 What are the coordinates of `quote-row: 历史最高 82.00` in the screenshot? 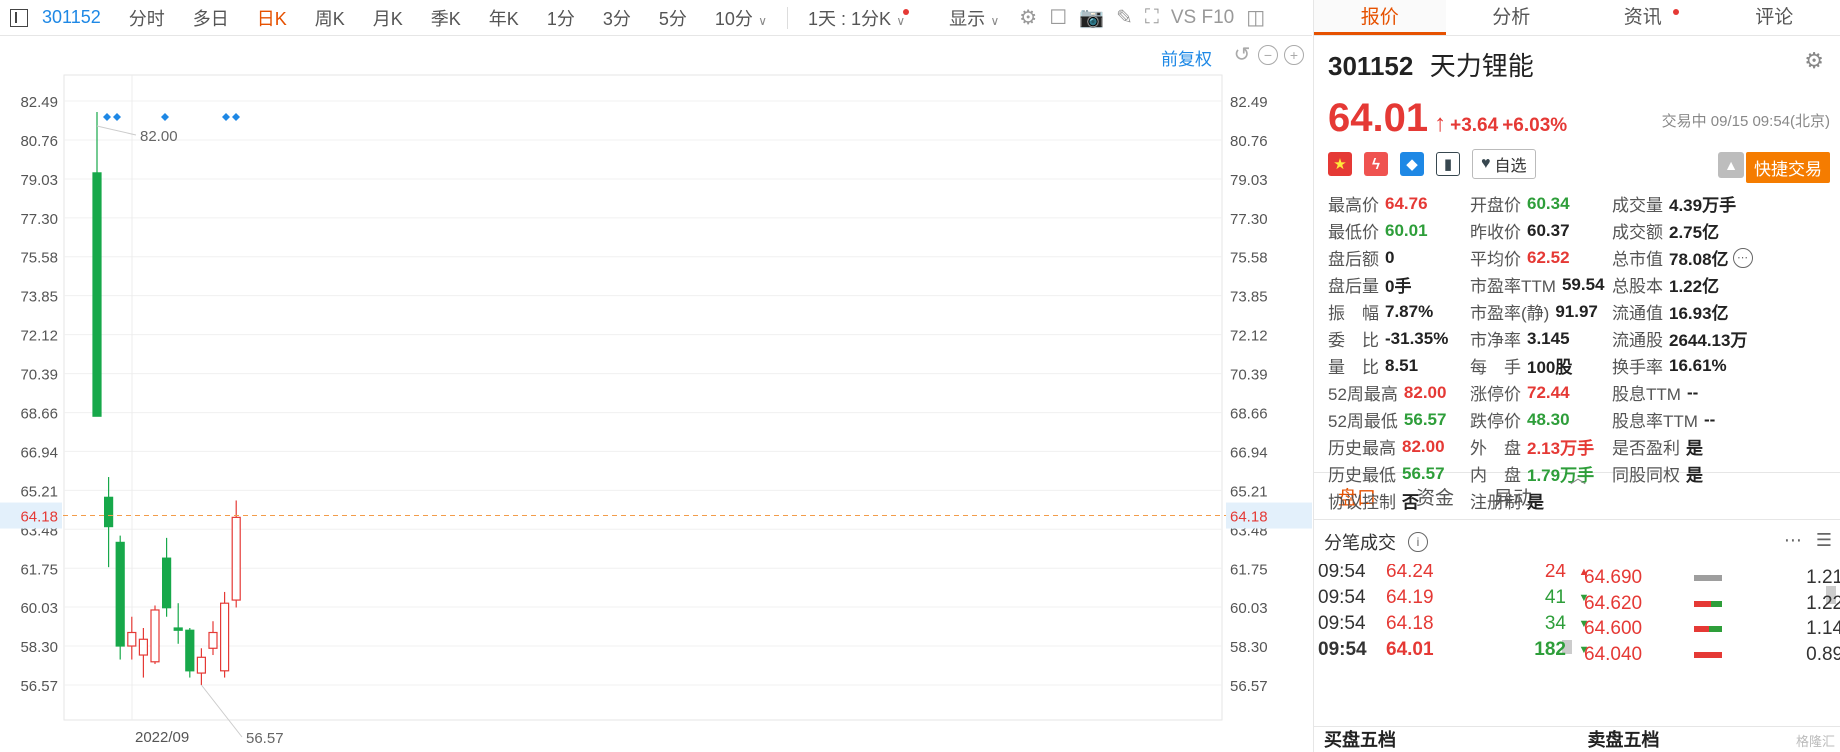 It's located at (1388, 446).